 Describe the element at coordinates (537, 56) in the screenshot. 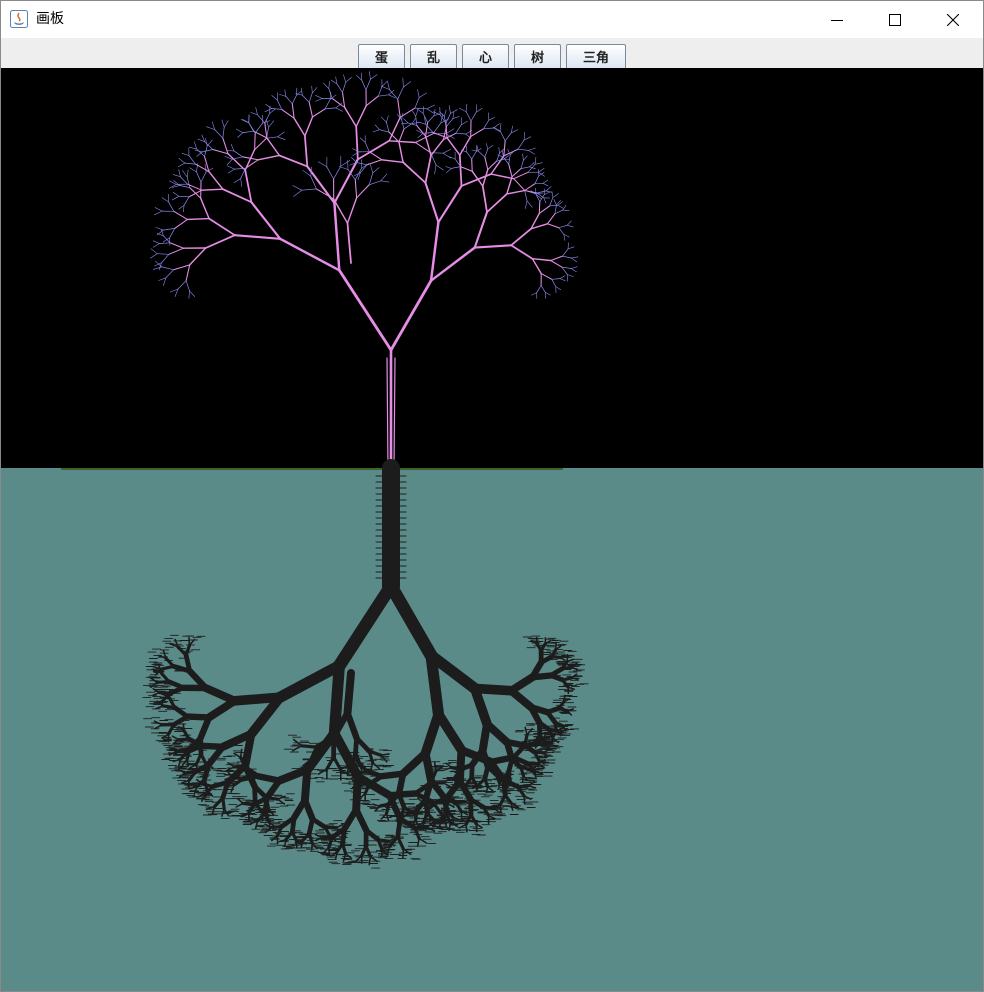

I see `tree-button: 树` at that location.